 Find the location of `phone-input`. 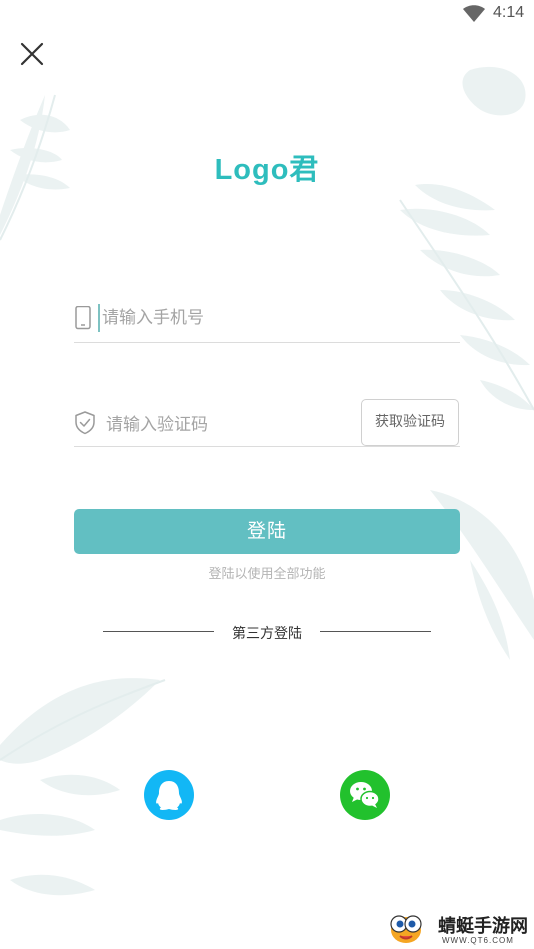

phone-input is located at coordinates (228, 318).